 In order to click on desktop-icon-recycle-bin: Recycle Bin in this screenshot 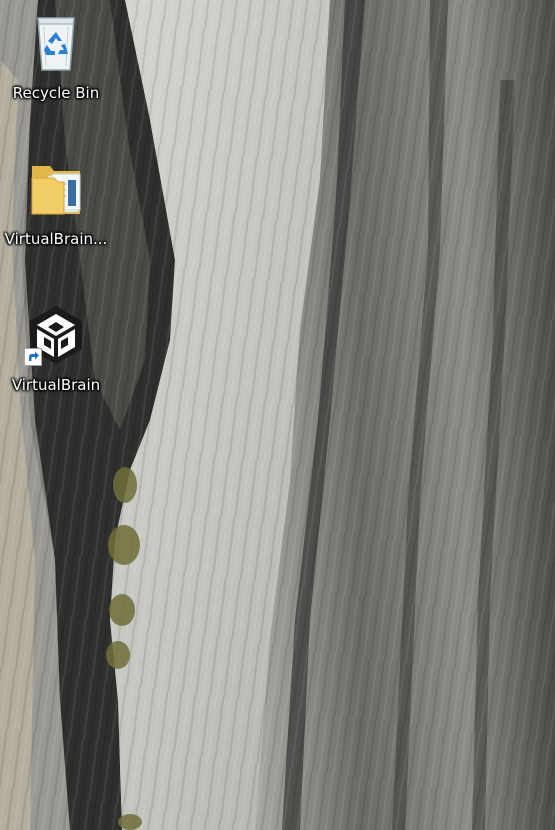, I will do `click(56, 72)`.